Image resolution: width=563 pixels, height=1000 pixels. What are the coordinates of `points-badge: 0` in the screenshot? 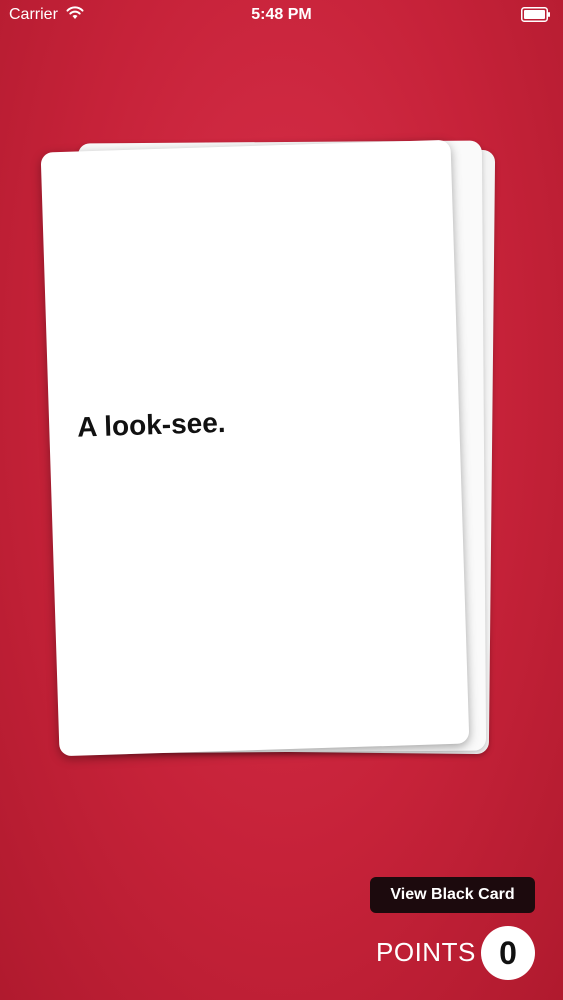 It's located at (508, 953).